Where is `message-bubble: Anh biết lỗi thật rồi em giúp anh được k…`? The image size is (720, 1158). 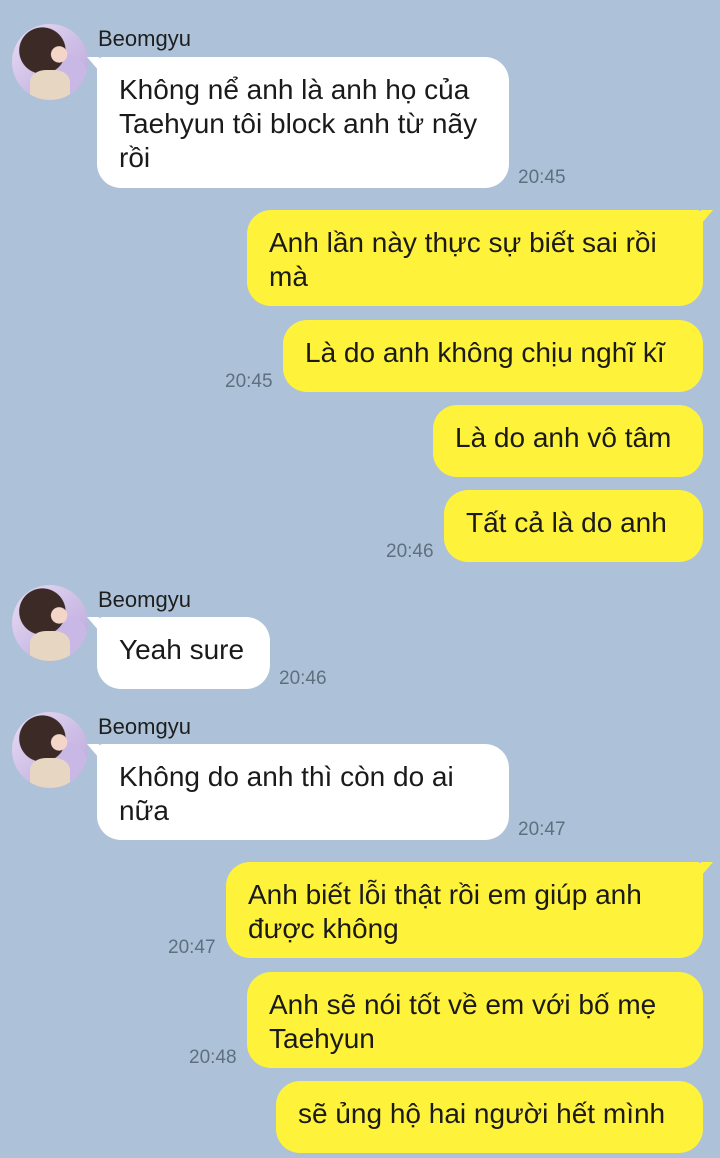
message-bubble: Anh biết lỗi thật rồi em giúp anh được k… is located at coordinates (469, 910).